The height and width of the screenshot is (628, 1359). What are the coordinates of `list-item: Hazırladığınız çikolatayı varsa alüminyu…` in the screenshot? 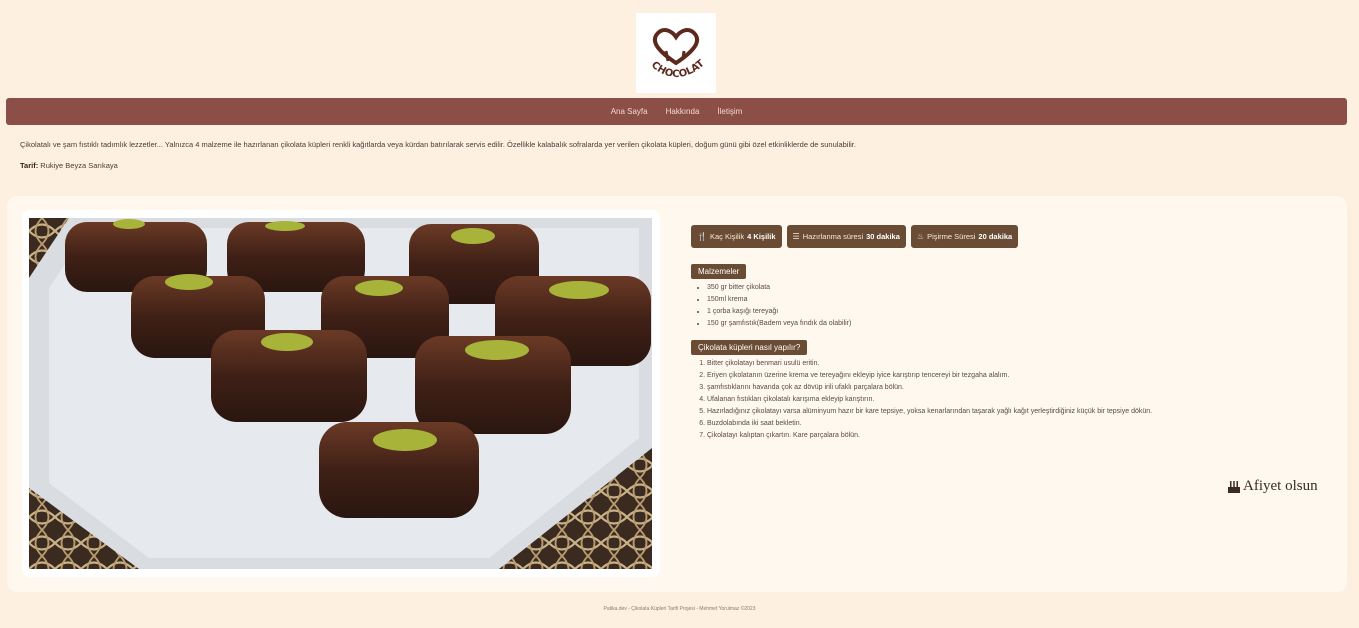 It's located at (929, 412).